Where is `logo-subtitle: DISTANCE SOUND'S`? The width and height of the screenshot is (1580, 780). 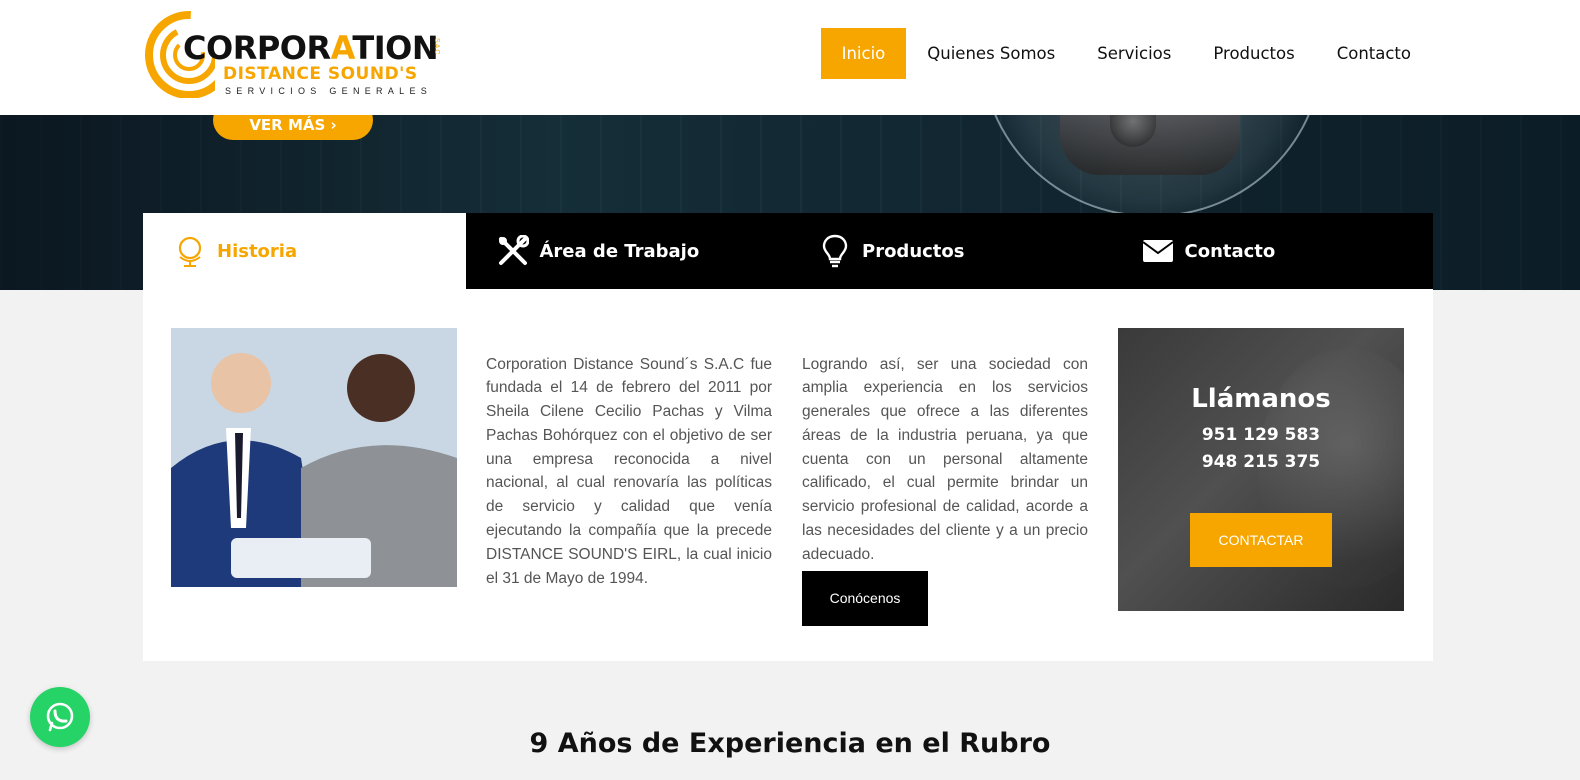
logo-subtitle: DISTANCE SOUND'S is located at coordinates (320, 74).